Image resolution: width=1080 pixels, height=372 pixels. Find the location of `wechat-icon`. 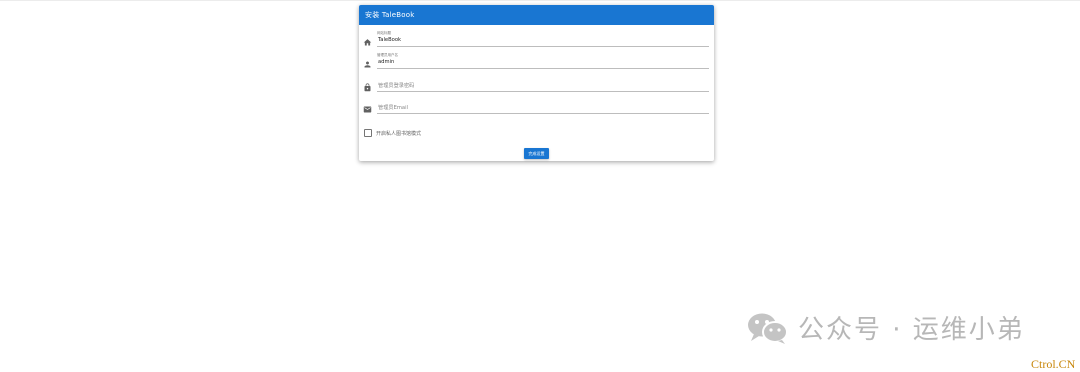

wechat-icon is located at coordinates (768, 328).